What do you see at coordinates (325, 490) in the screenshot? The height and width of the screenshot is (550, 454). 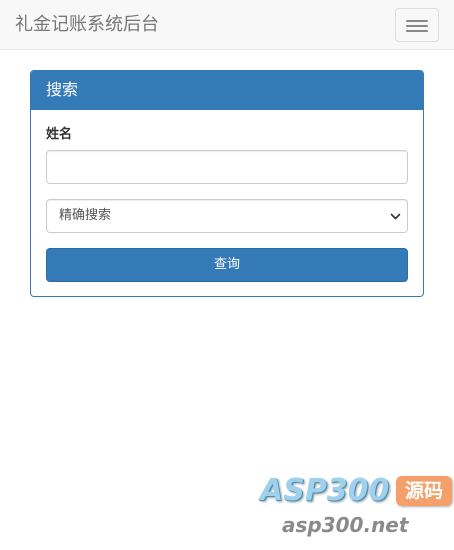 I see `watermark-logo-text: ASP300` at bounding box center [325, 490].